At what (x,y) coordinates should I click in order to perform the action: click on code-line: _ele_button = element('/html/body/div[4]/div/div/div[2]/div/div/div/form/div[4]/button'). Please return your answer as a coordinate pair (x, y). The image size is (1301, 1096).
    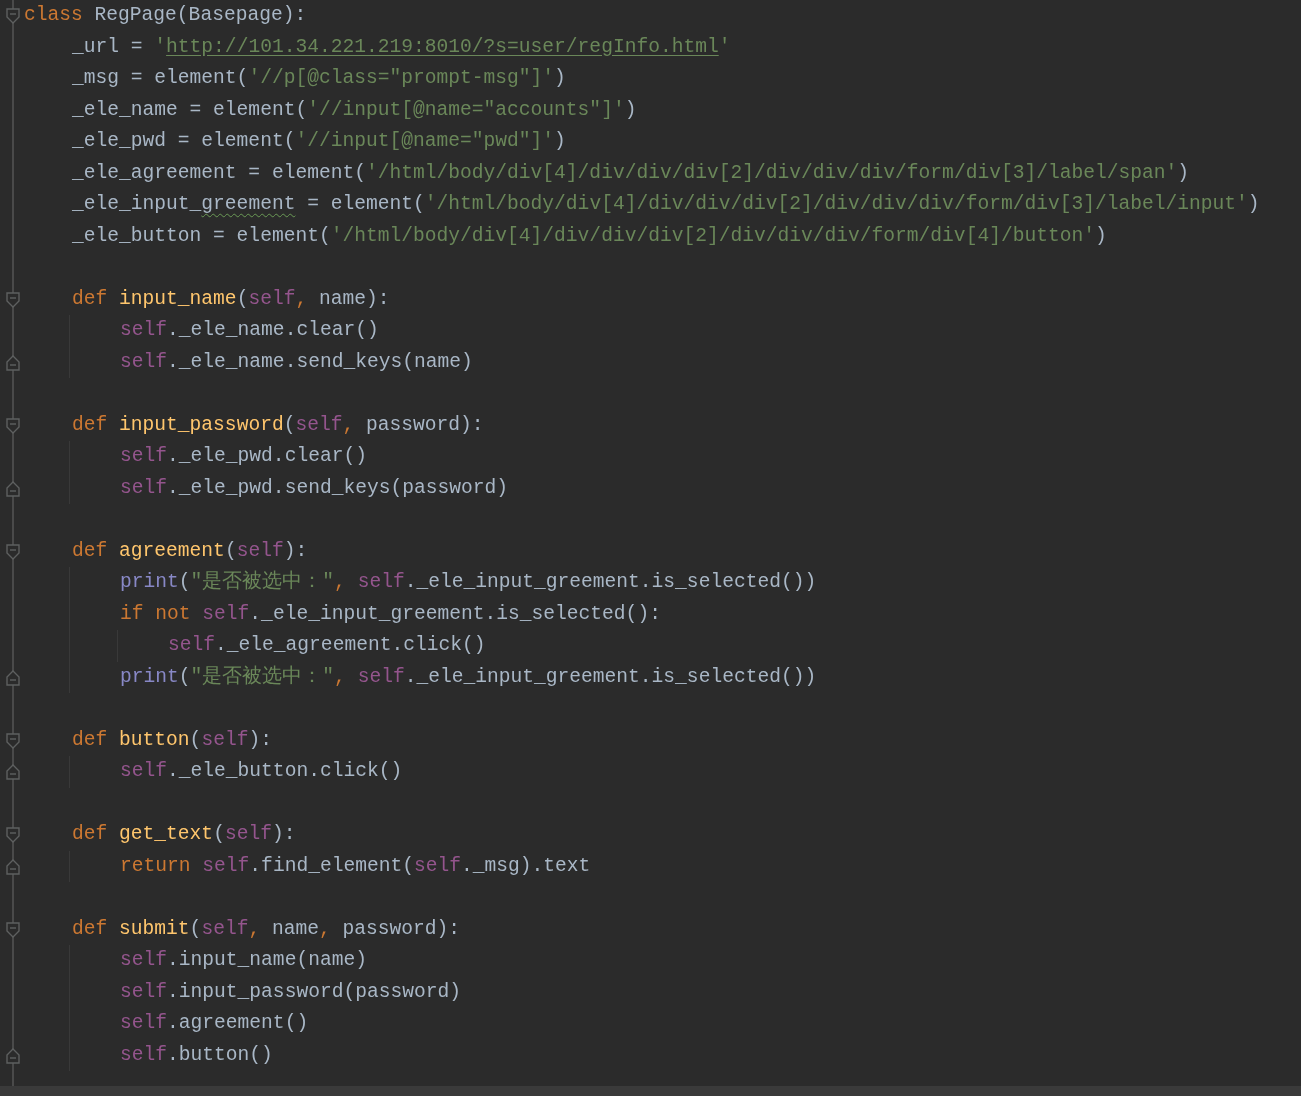
    Looking at the image, I should click on (589, 236).